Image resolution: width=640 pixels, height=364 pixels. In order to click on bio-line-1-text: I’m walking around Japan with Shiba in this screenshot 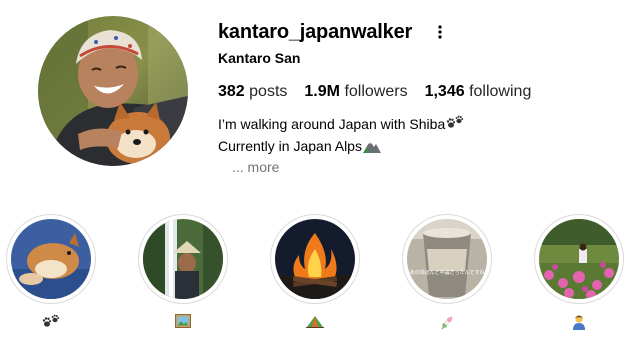, I will do `click(332, 124)`.